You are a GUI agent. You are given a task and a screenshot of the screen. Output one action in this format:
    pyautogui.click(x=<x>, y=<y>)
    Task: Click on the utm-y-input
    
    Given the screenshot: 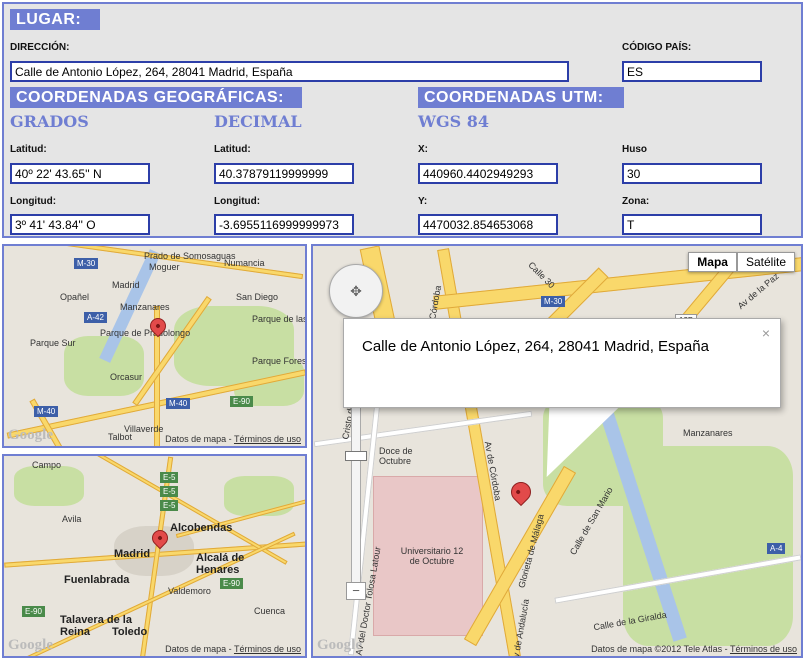 What is the action you would take?
    pyautogui.click(x=488, y=224)
    